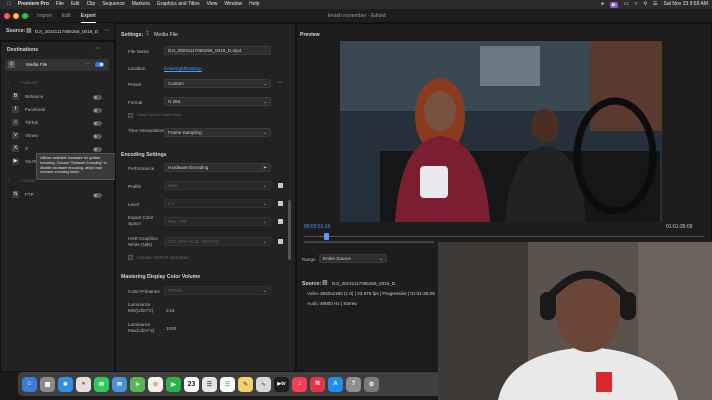  Describe the element at coordinates (30, 82) in the screenshot. I see `publish-section-label: PUBLISH` at that location.